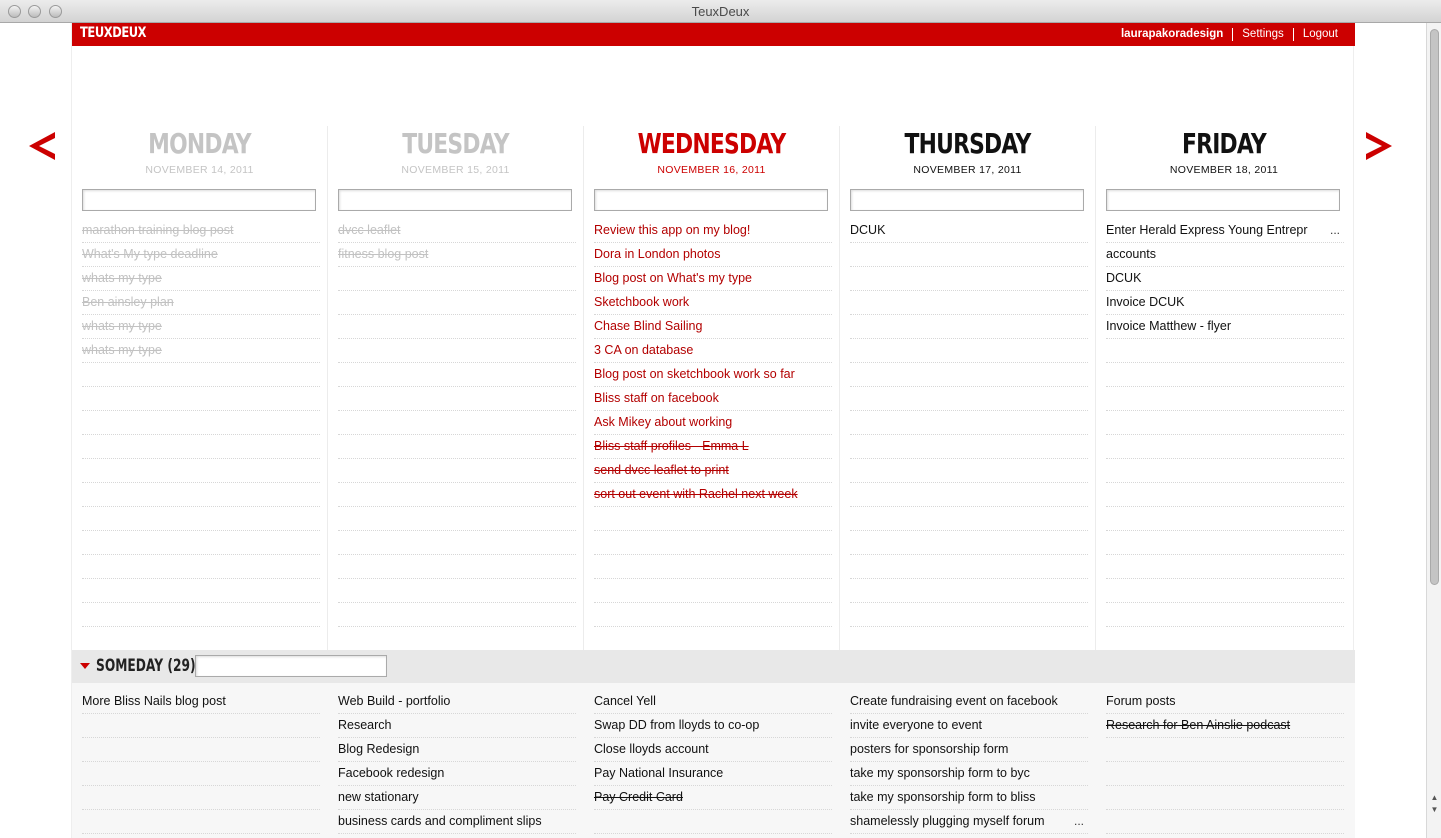  I want to click on todo-item: Close lloyds account, so click(713, 750).